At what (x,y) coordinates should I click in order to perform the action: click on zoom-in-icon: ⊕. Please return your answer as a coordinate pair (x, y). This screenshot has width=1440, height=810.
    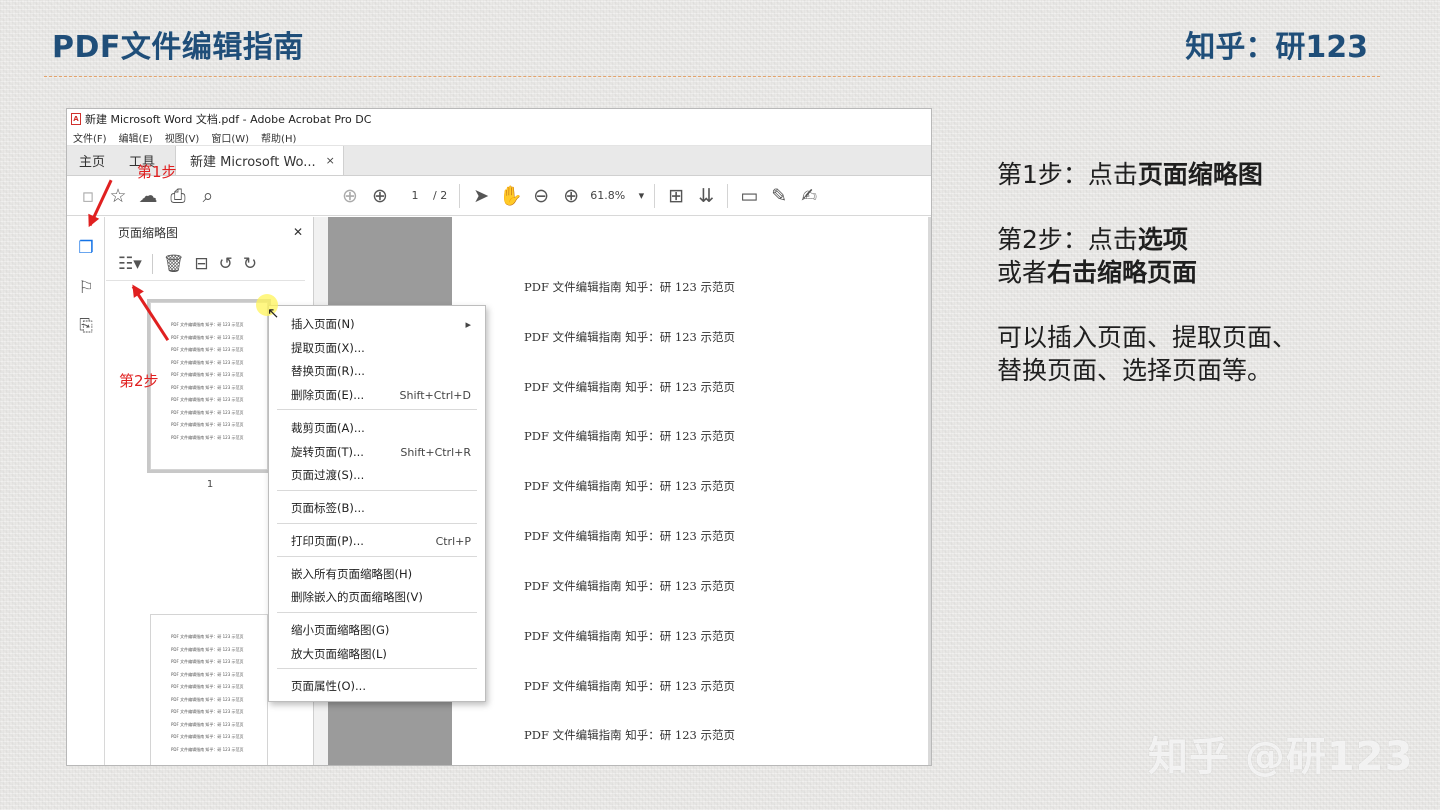
    Looking at the image, I should click on (571, 196).